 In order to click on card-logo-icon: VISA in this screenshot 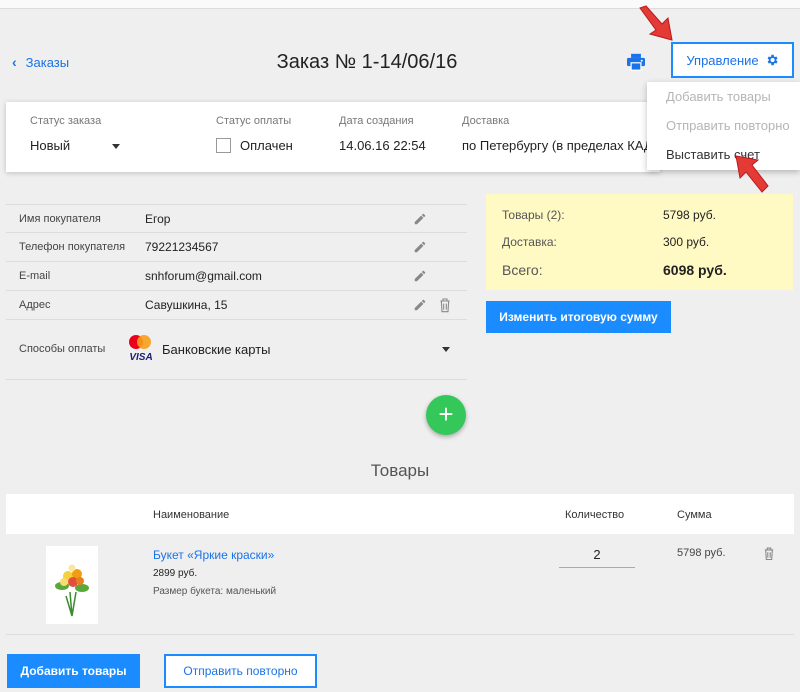, I will do `click(141, 348)`.